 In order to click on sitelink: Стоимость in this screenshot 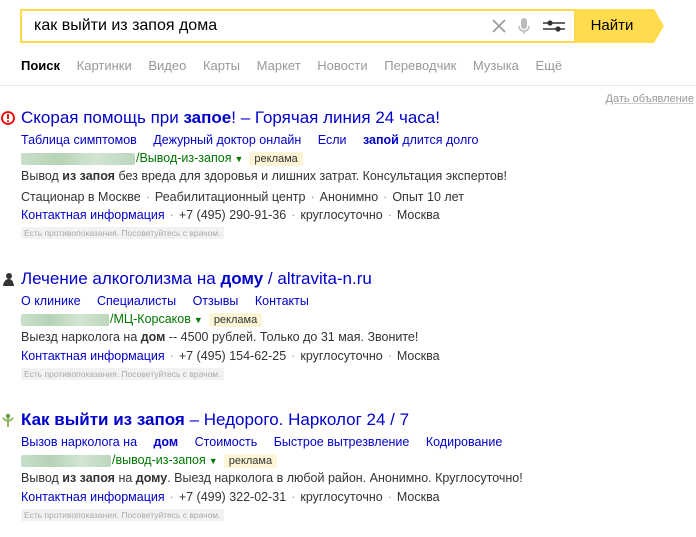, I will do `click(226, 442)`.